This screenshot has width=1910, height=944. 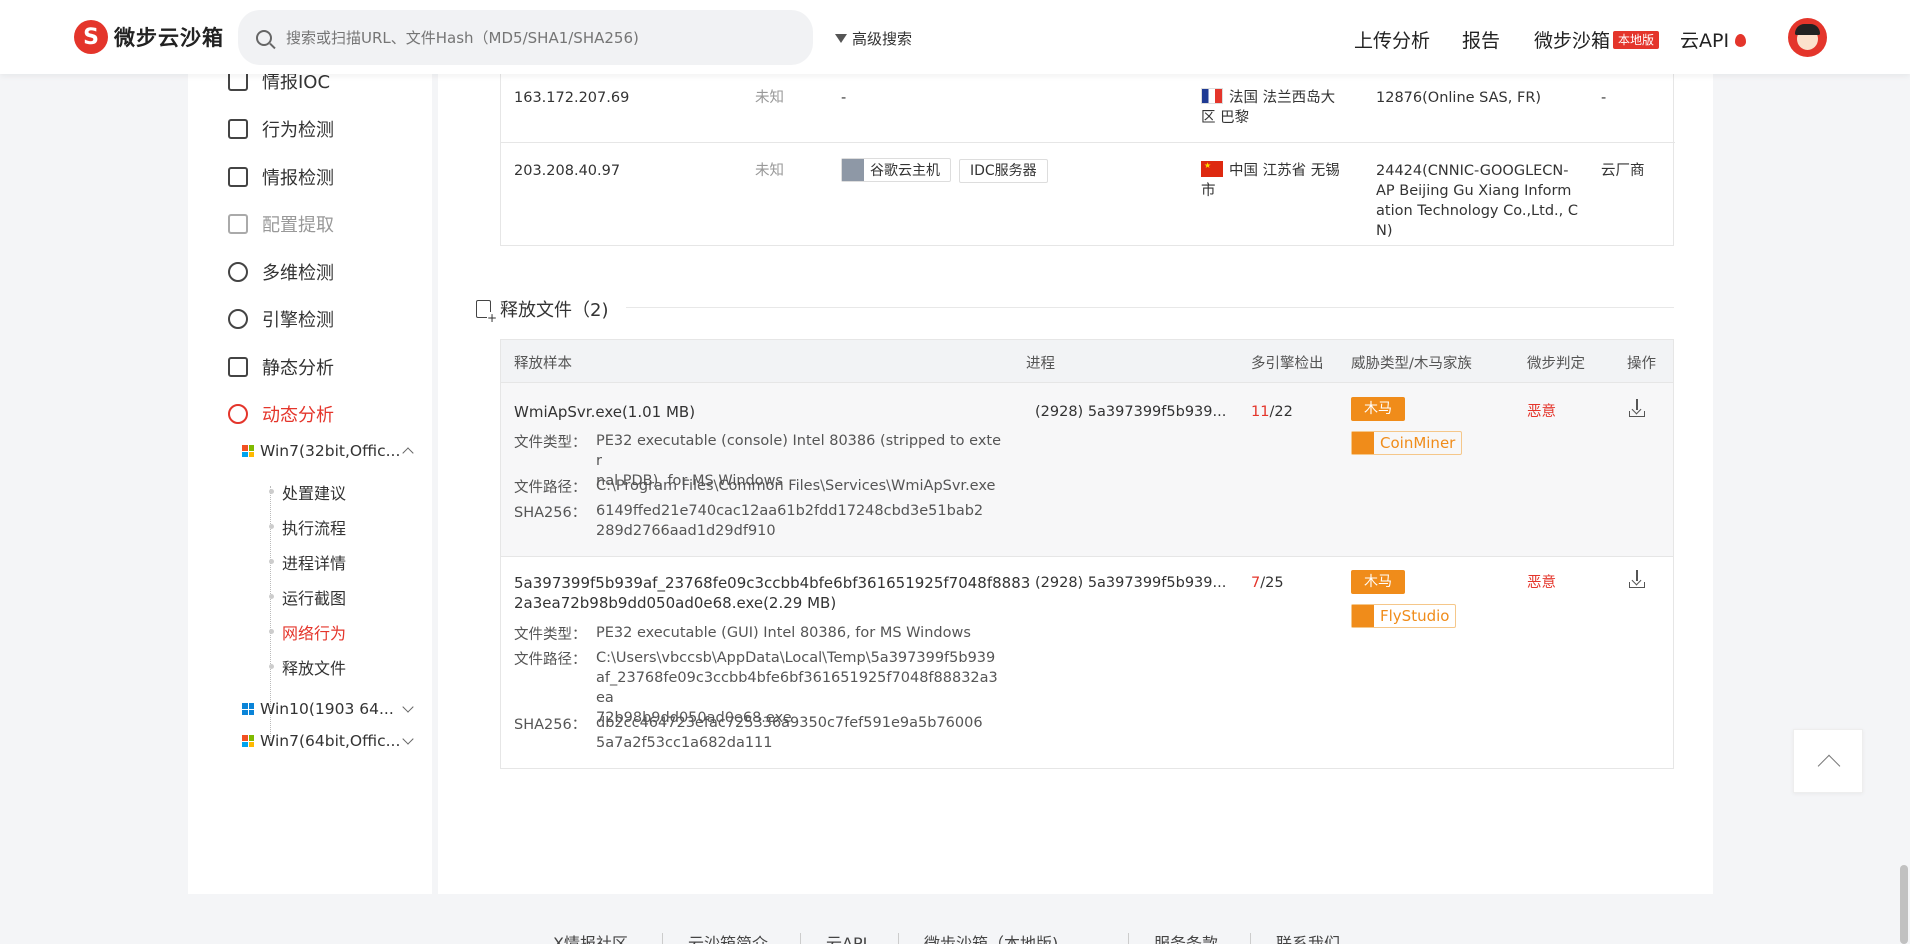 What do you see at coordinates (281, 319) in the screenshot?
I see `sidebar-item-engine-detection: 引擎检测` at bounding box center [281, 319].